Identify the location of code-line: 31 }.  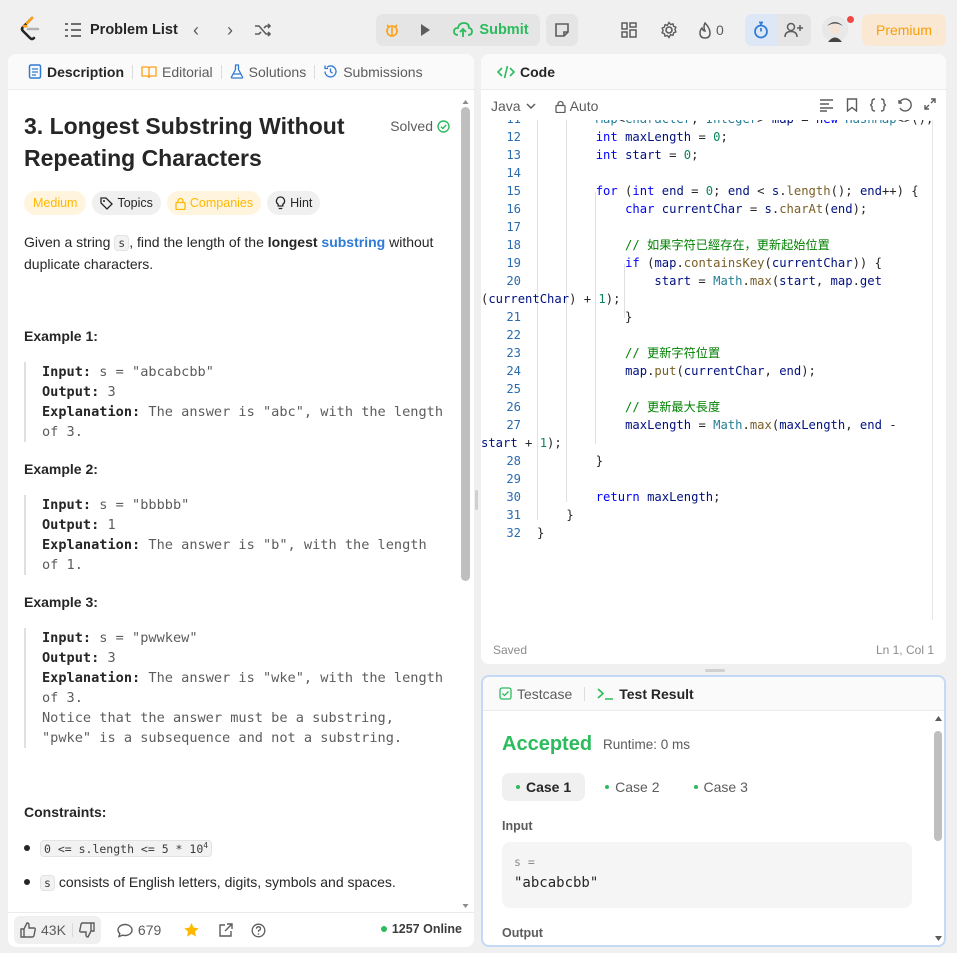
(708, 515).